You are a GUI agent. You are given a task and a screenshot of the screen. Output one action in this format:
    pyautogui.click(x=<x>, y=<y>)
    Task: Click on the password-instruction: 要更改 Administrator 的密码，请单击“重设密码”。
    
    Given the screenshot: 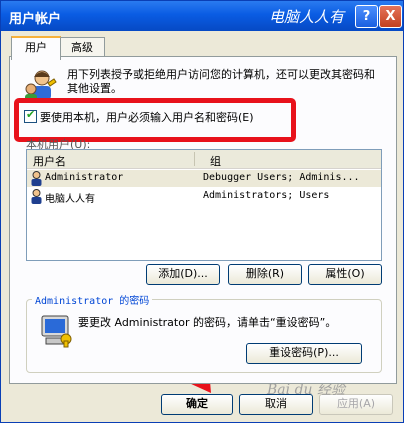 What is the action you would take?
    pyautogui.click(x=207, y=322)
    